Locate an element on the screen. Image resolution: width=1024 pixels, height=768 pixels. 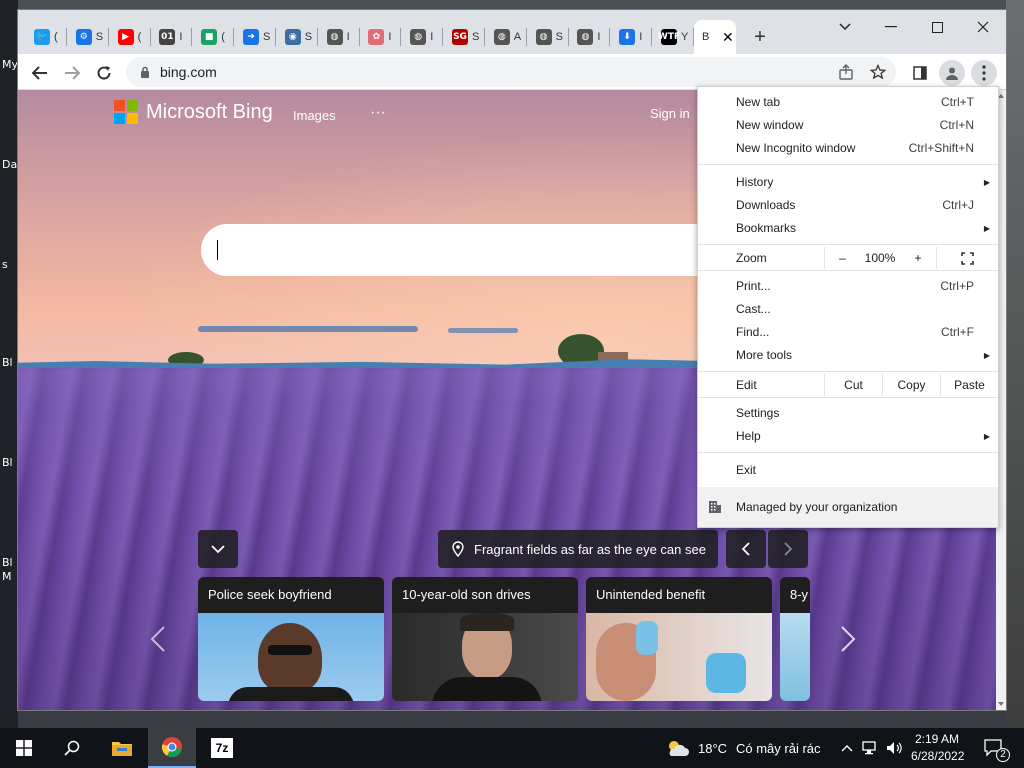
browser-tab: ◍ S is located at coordinates (548, 37).